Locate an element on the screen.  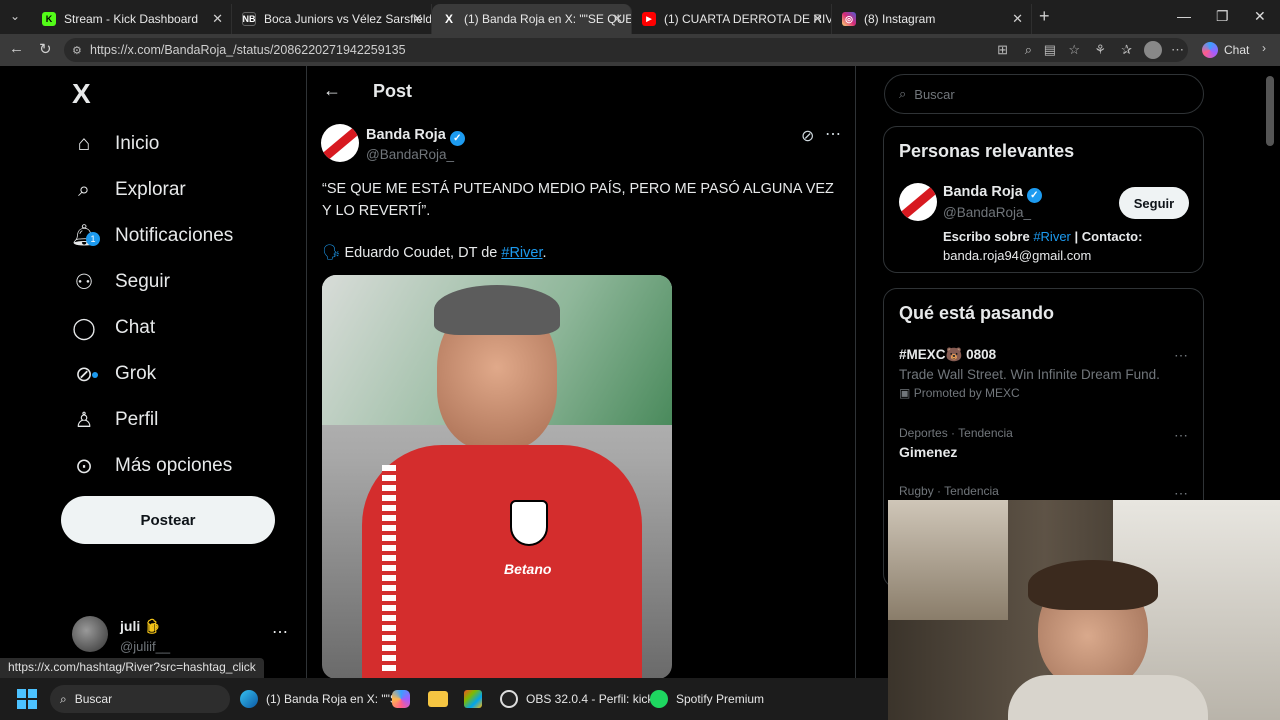
more-circle-icon: ⊙ is located at coordinates (84, 466).